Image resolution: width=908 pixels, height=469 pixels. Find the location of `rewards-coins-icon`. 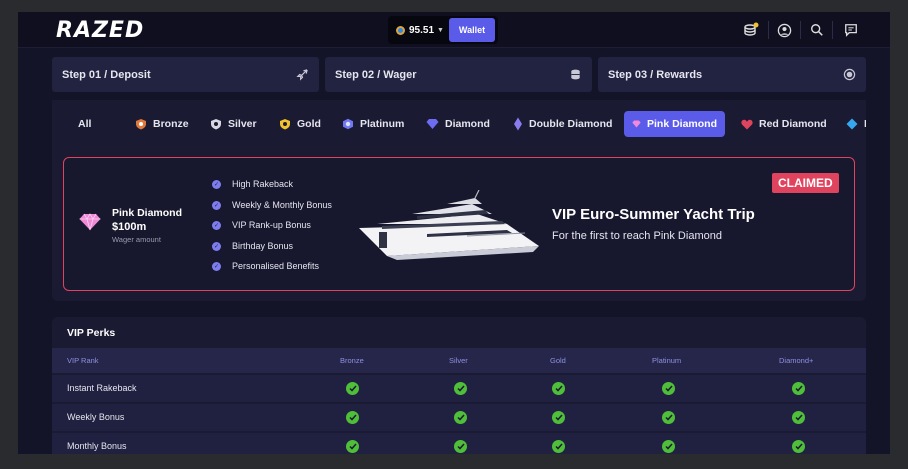

rewards-coins-icon is located at coordinates (751, 30).